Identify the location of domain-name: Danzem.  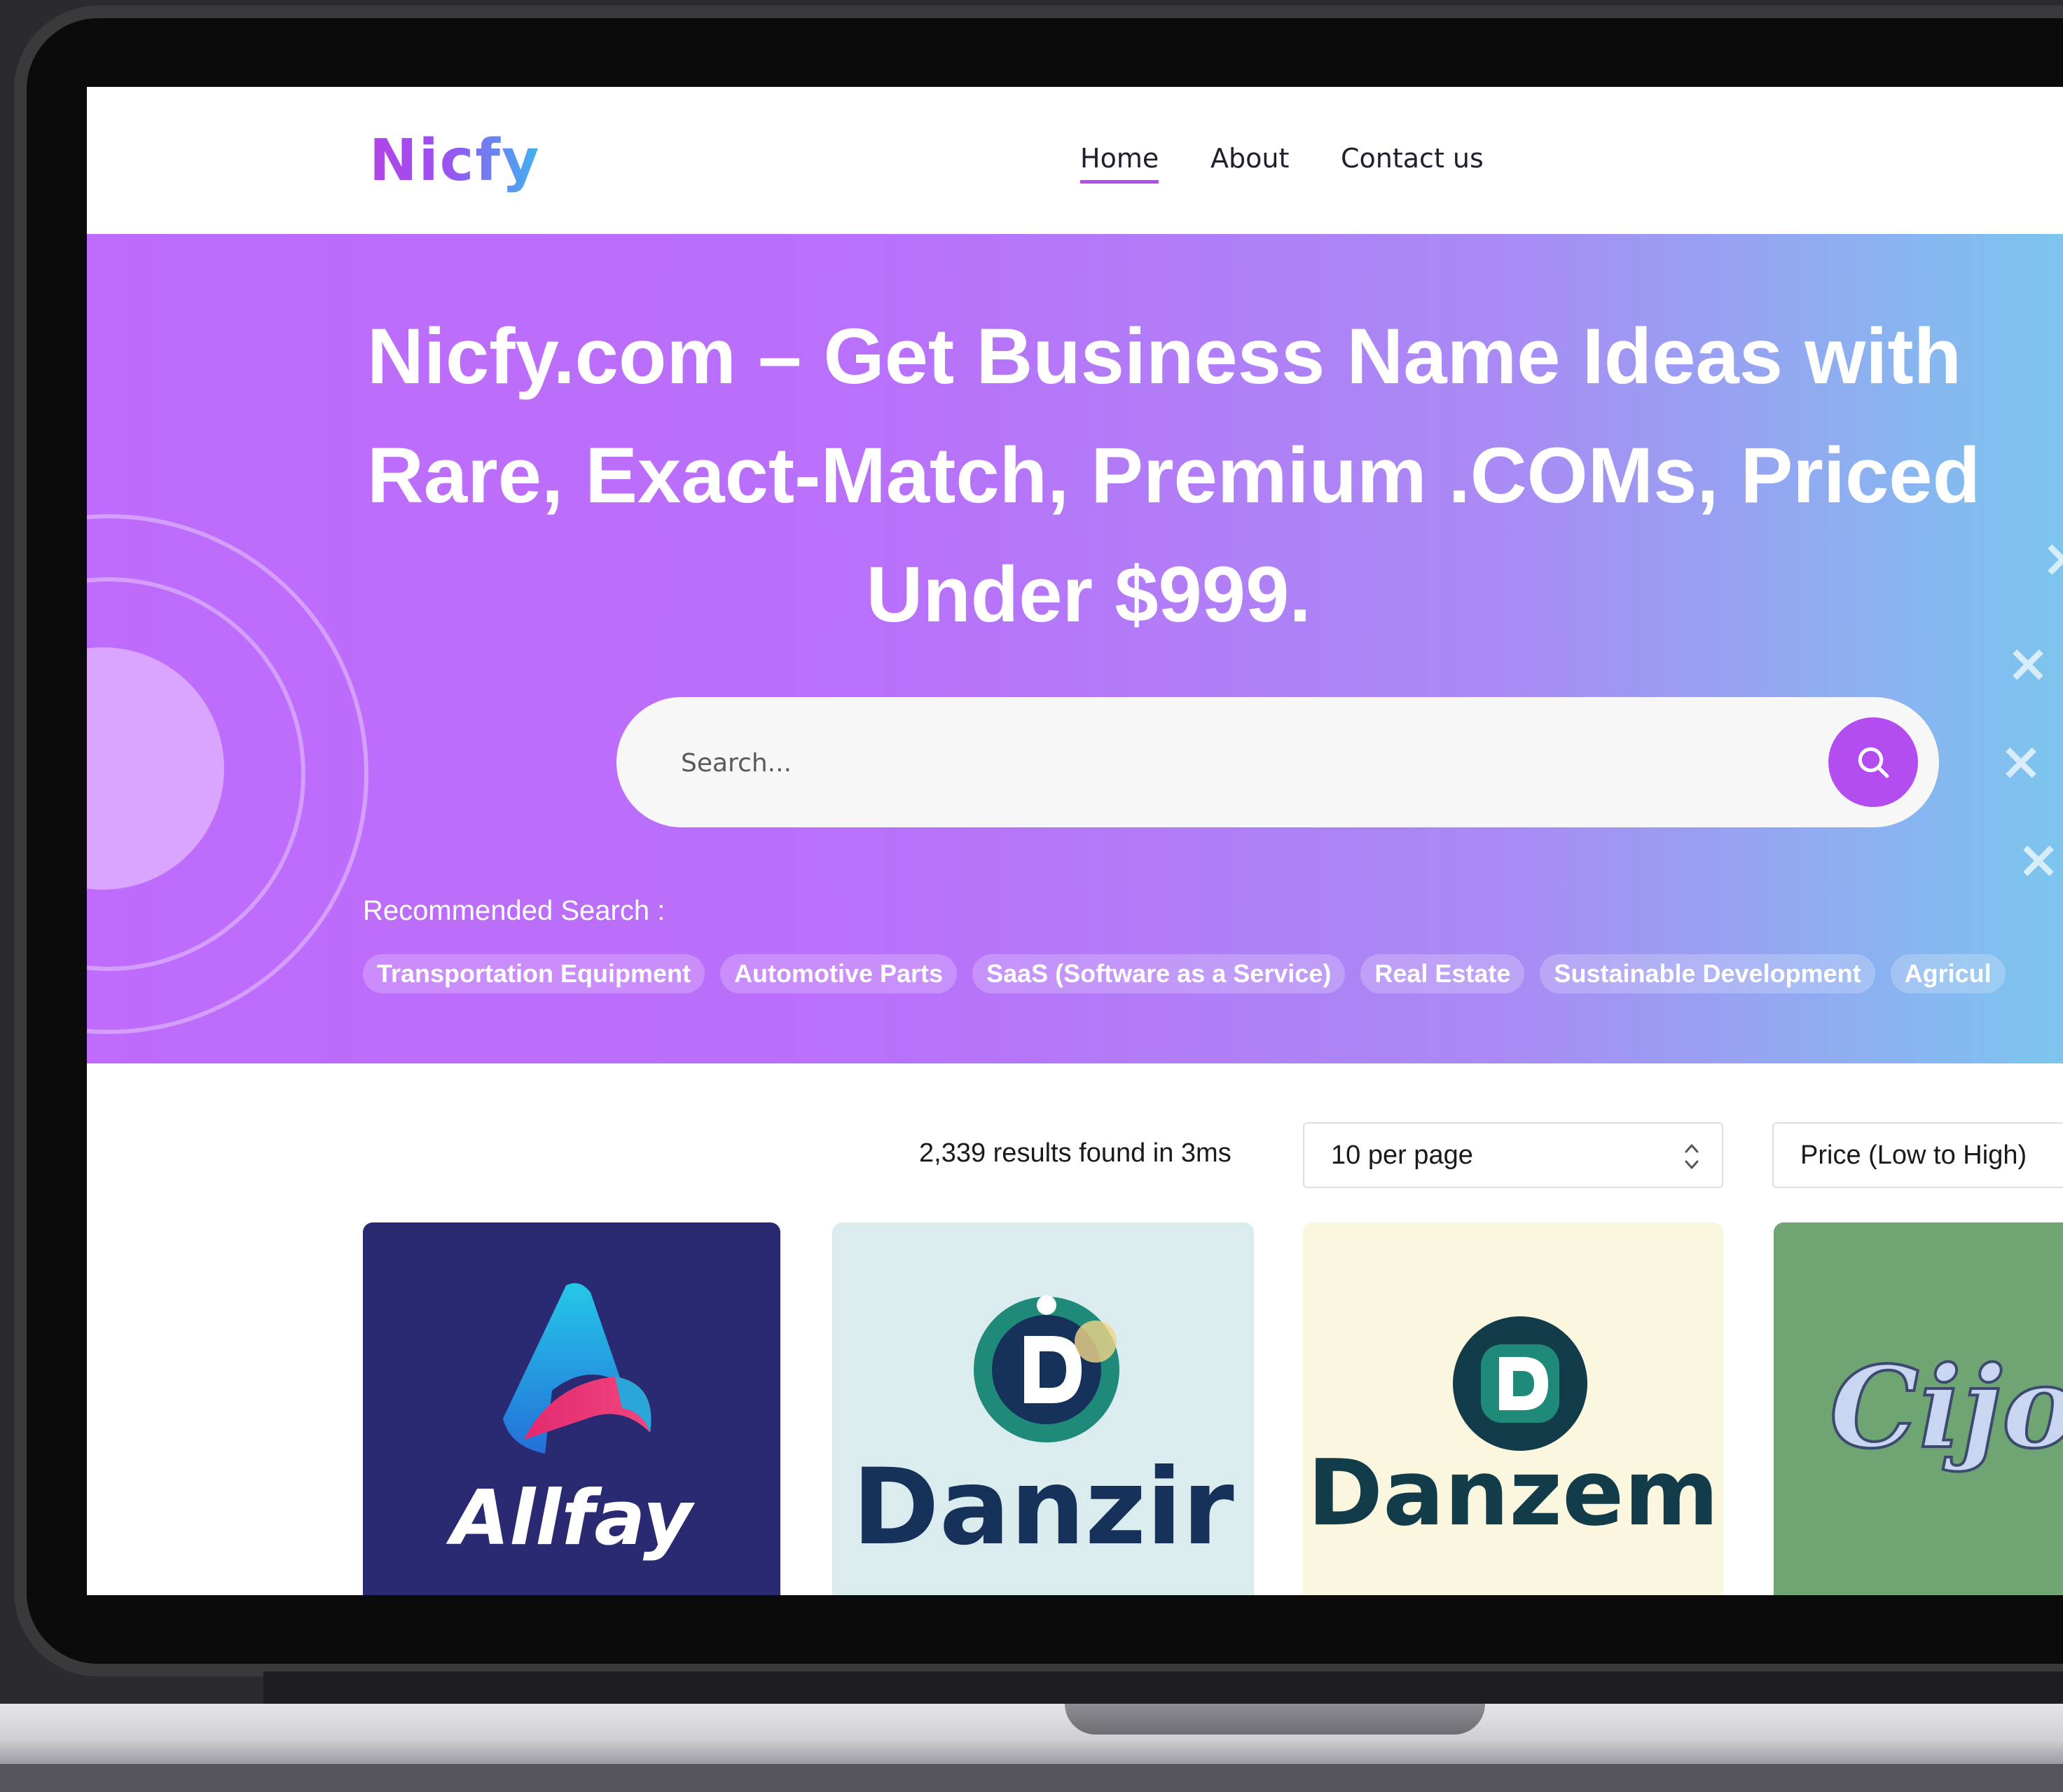
(1513, 1493).